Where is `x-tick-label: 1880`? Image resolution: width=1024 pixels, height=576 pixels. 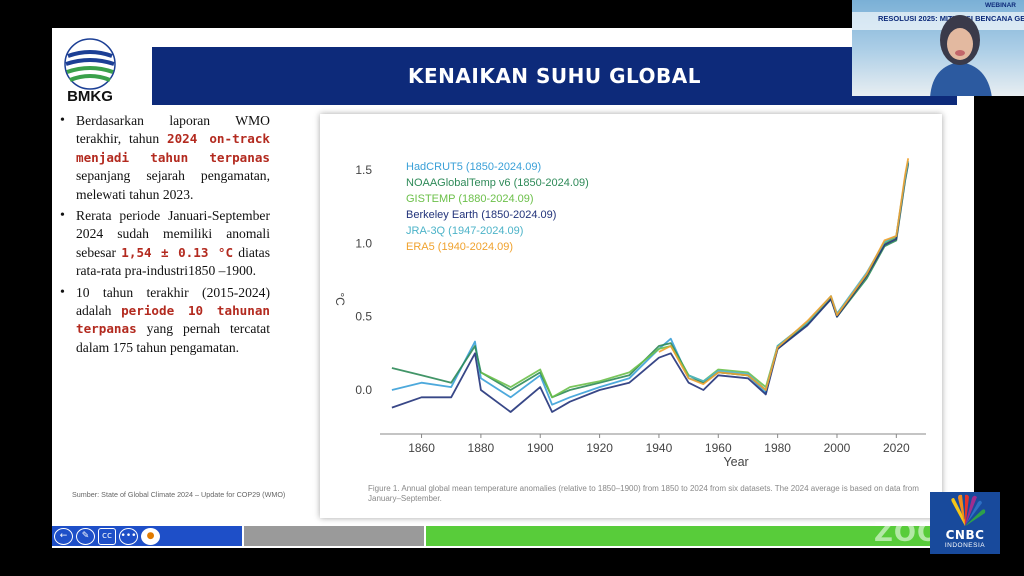 x-tick-label: 1880 is located at coordinates (481, 448).